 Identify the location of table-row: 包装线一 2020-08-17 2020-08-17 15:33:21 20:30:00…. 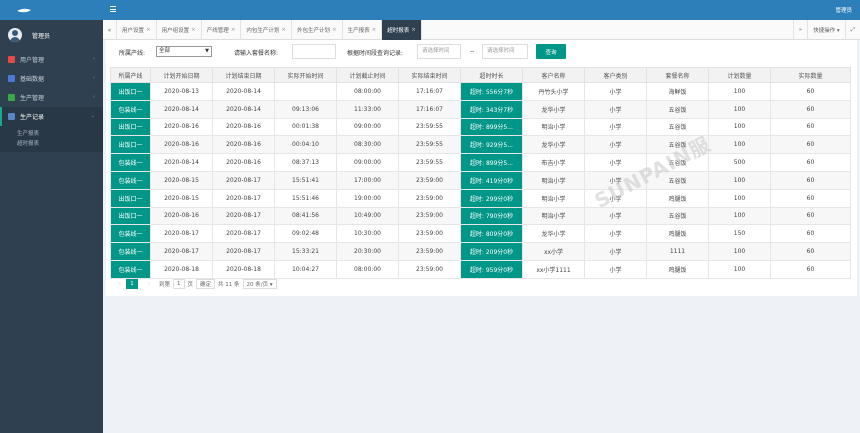
(480, 251).